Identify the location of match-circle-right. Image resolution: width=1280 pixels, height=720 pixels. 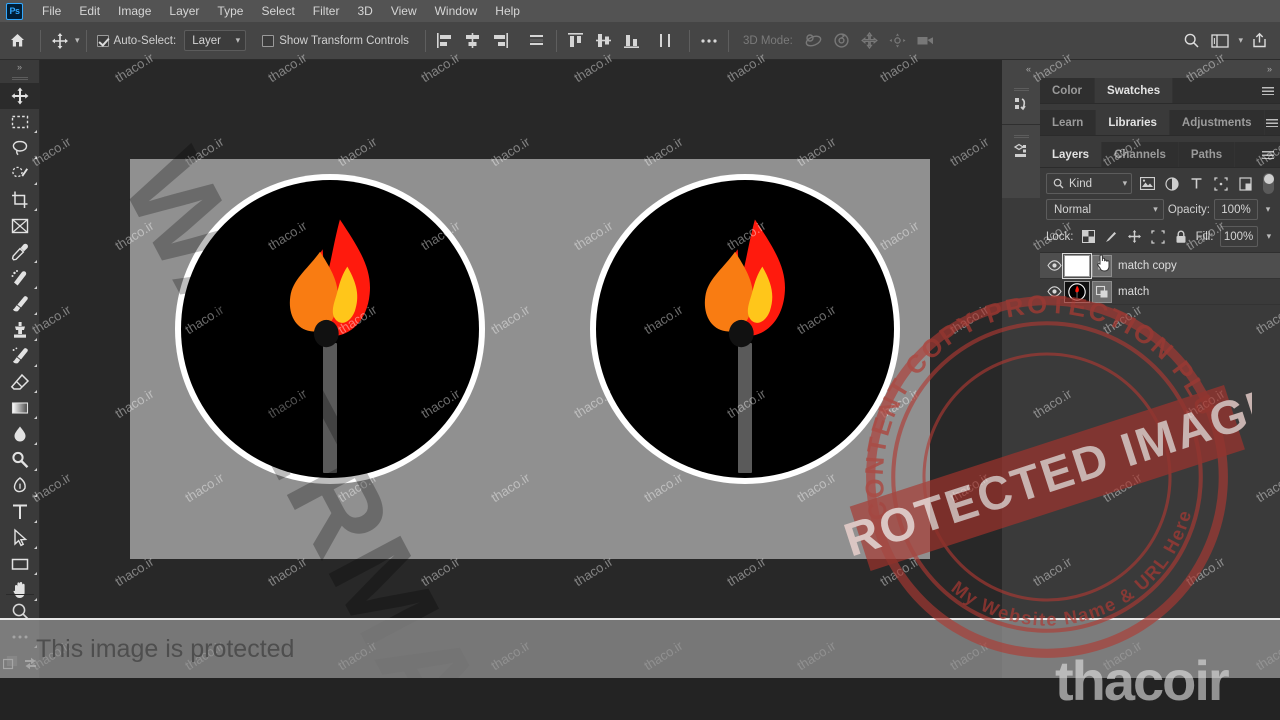
(745, 329).